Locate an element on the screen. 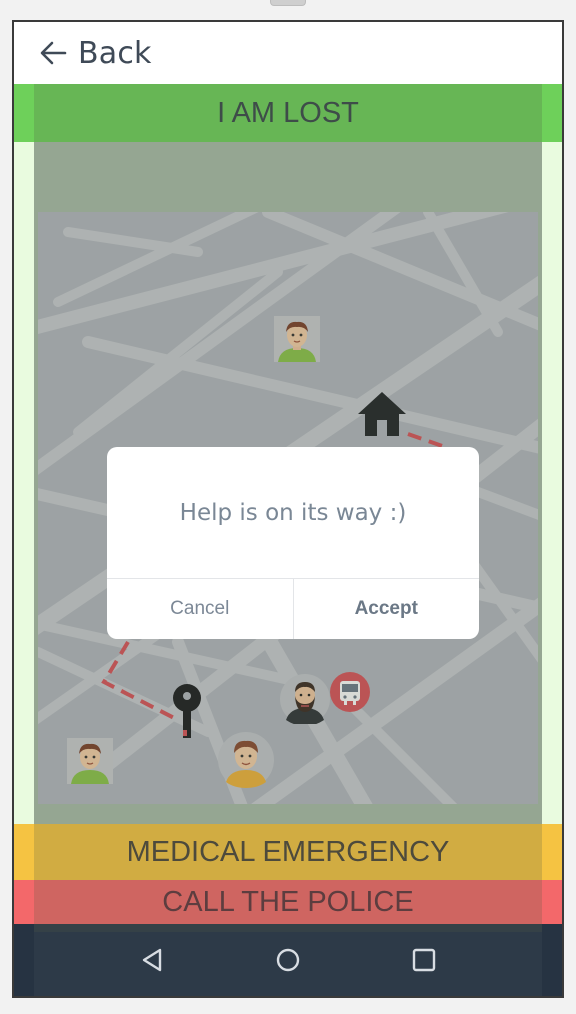 The image size is (576, 1014). back-button: Back is located at coordinates (95, 53).